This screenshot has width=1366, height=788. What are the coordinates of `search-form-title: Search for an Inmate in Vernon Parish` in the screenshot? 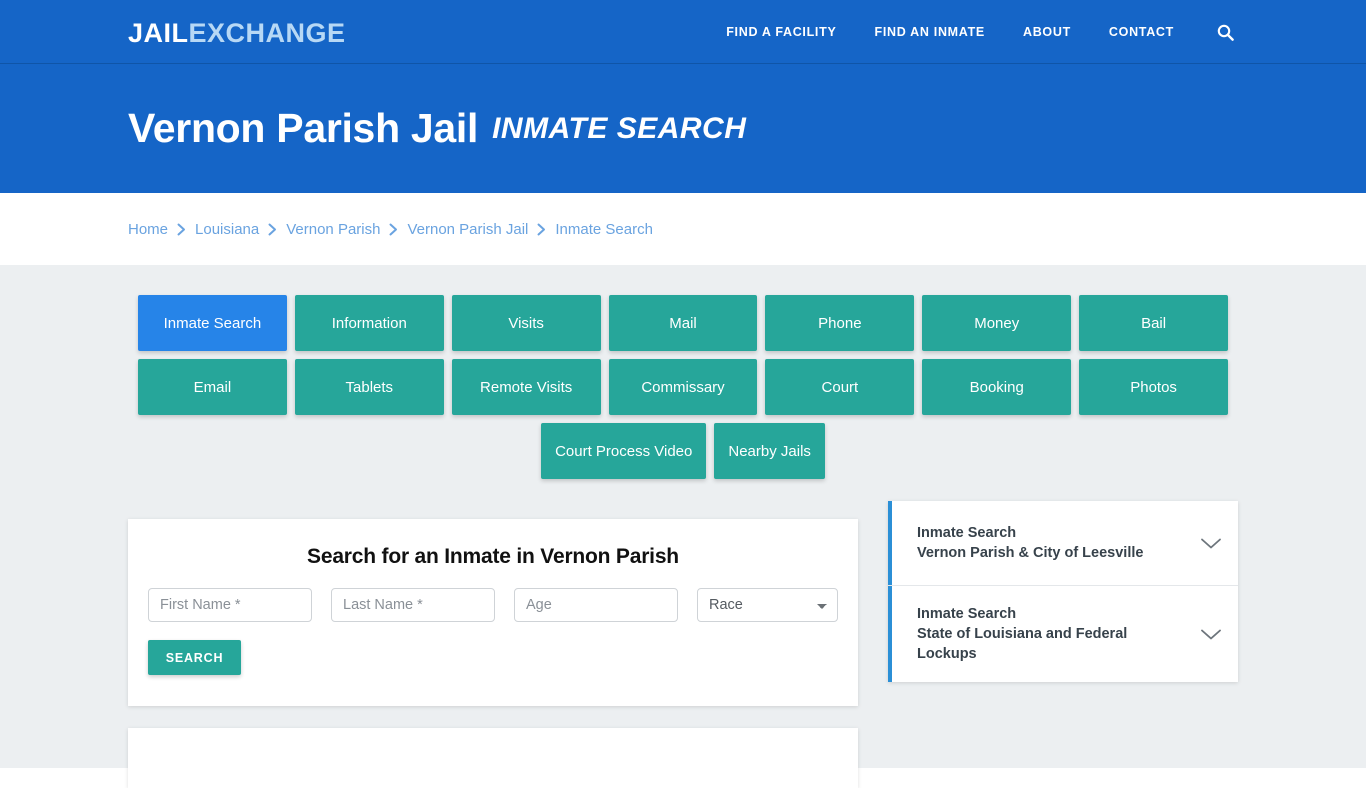 It's located at (493, 556).